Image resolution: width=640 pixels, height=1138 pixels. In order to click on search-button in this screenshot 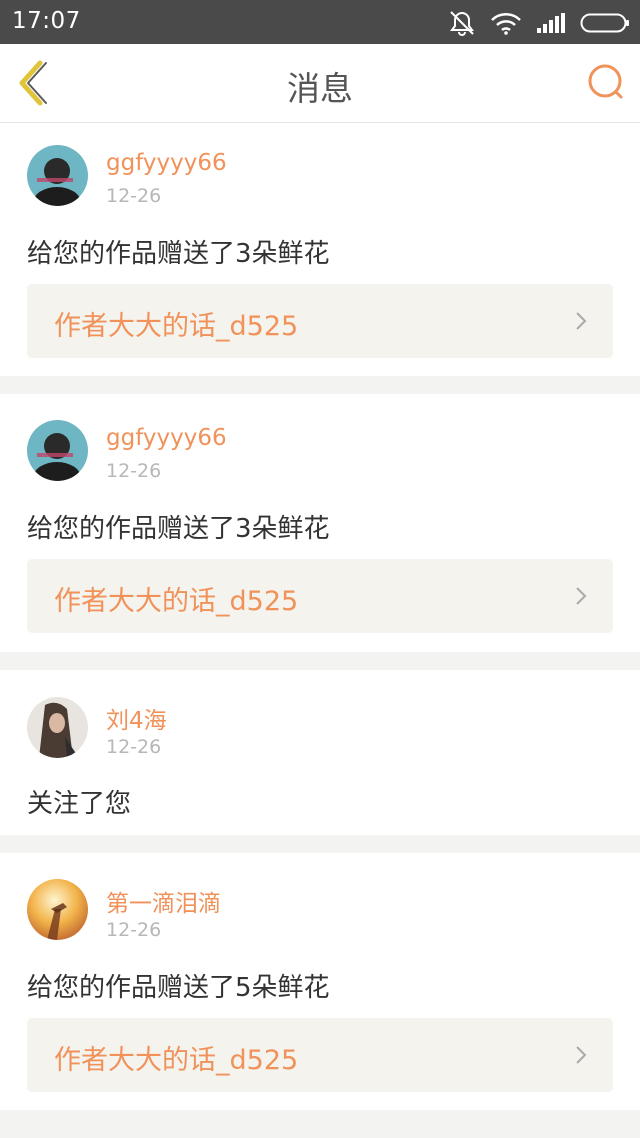, I will do `click(606, 82)`.